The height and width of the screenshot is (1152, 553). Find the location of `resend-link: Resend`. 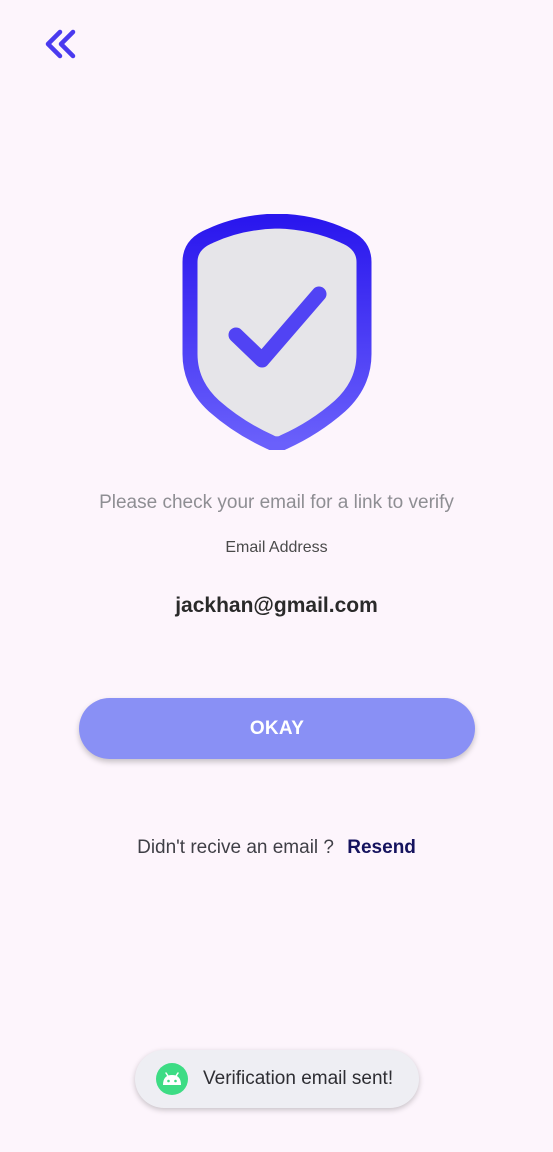

resend-link: Resend is located at coordinates (381, 847).